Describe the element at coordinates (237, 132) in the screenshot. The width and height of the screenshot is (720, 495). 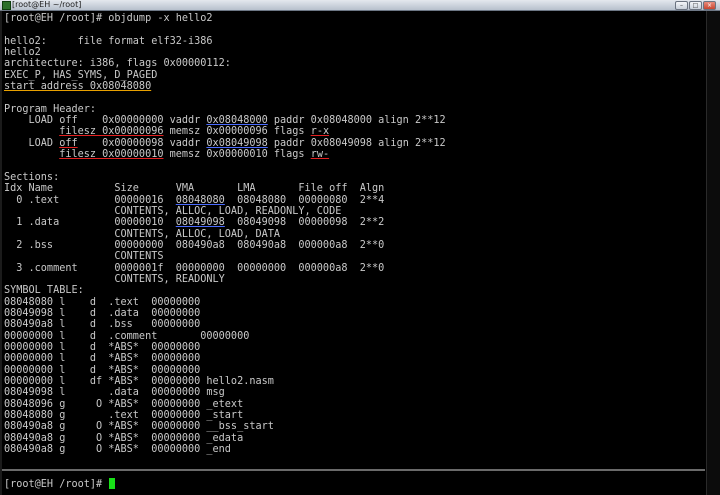
I see `terminal-text: memsz 0x00000096 flags` at that location.